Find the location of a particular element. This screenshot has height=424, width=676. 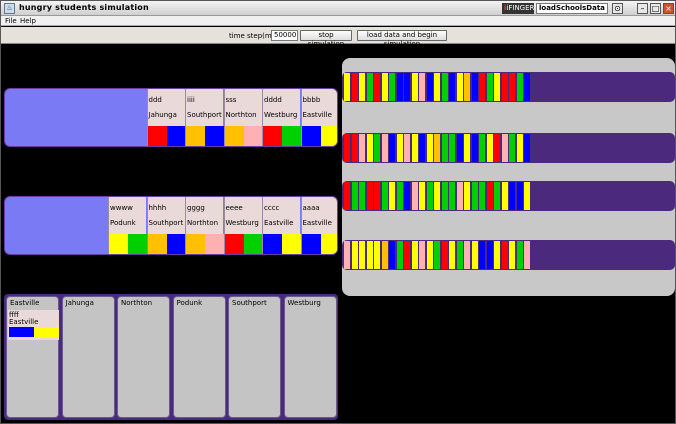

student-slot: aaaa Eastville is located at coordinates (318, 225).